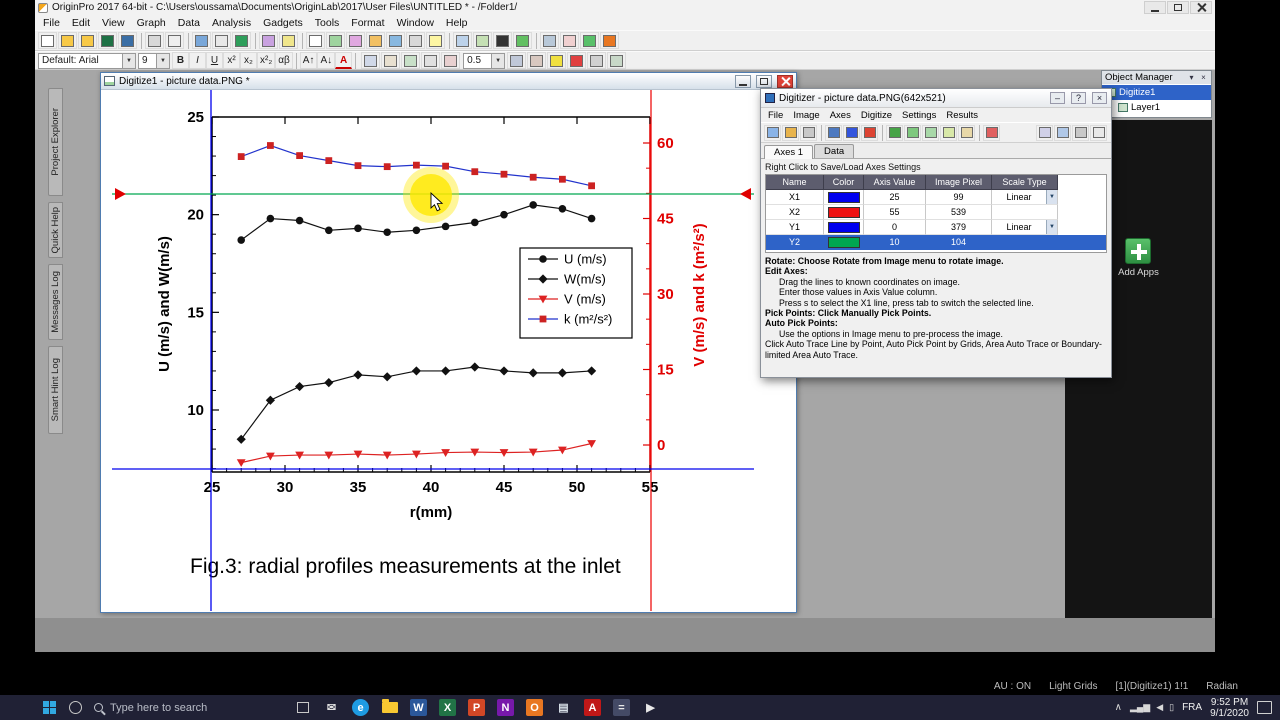  What do you see at coordinates (597, 60) in the screenshot?
I see `pattern-icon` at bounding box center [597, 60].